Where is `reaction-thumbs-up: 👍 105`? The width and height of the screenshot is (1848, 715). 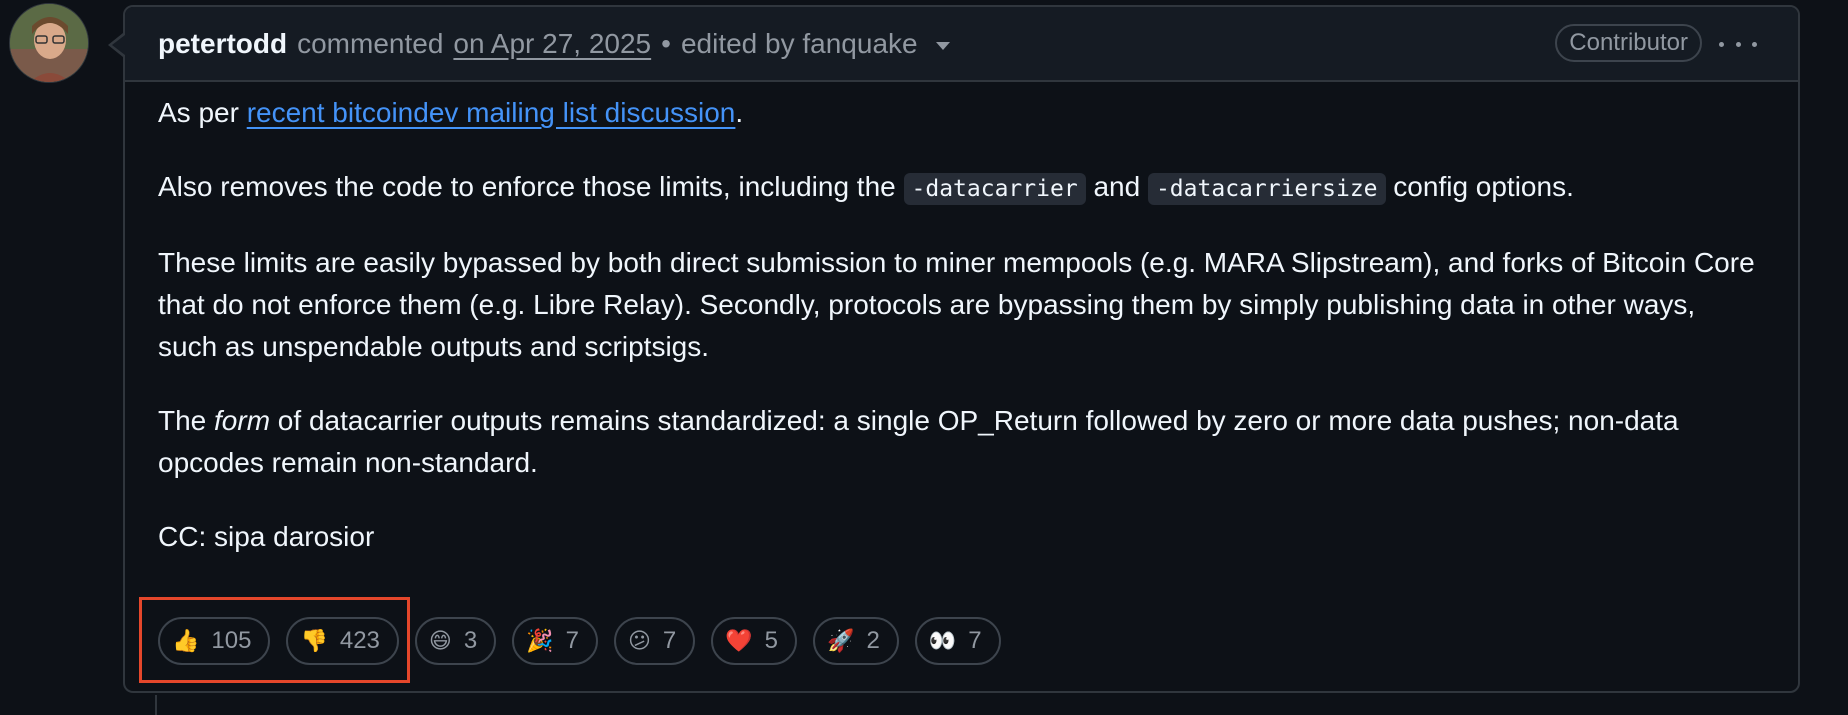
reaction-thumbs-up: 👍 105 is located at coordinates (214, 641).